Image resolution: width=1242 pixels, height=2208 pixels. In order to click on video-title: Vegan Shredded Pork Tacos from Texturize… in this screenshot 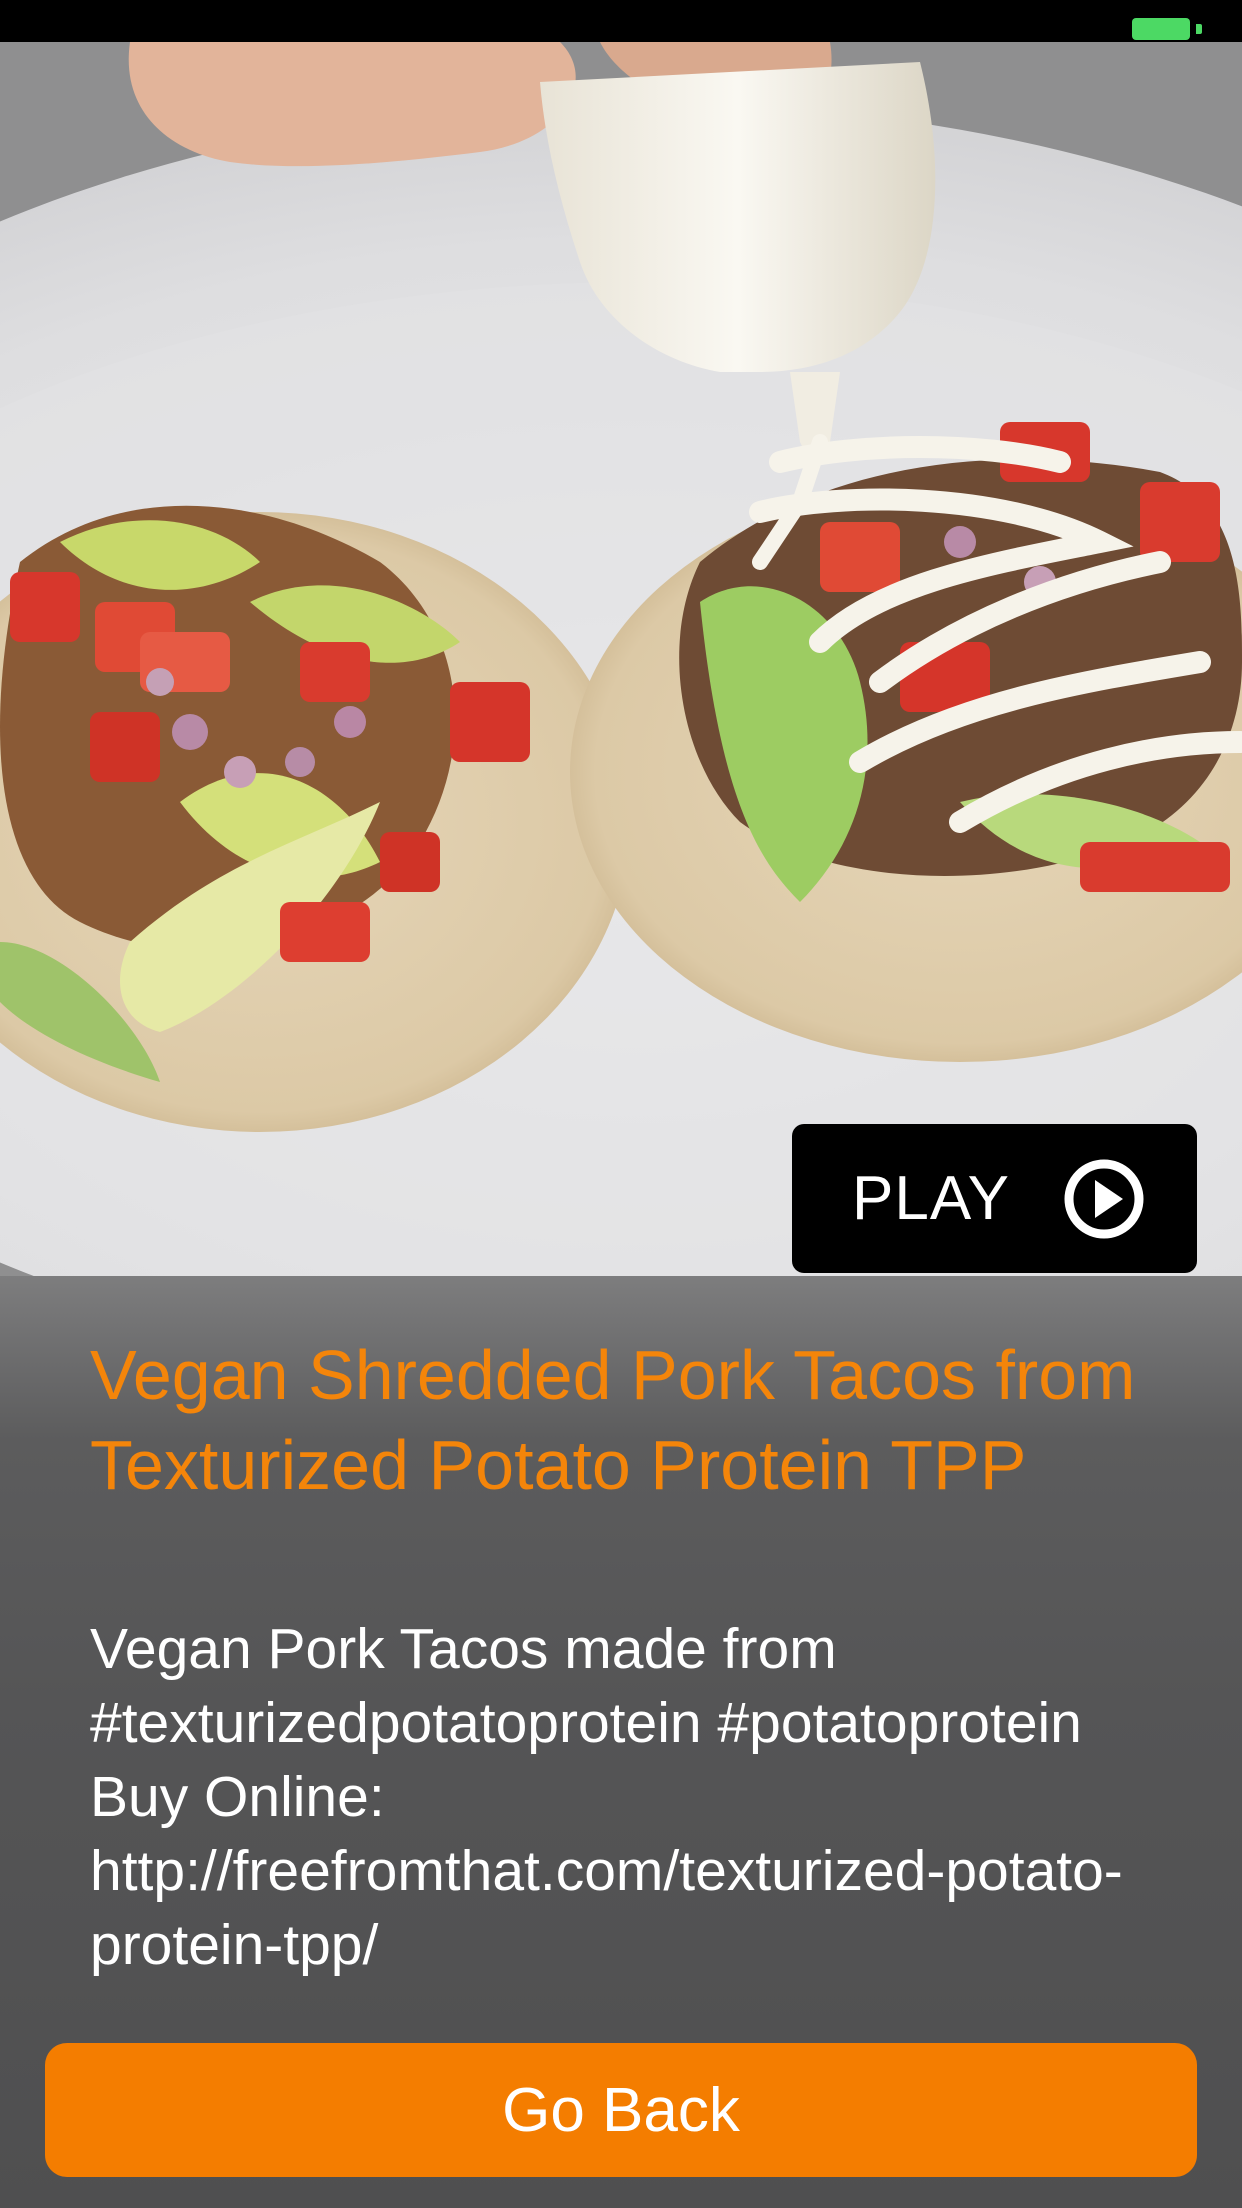, I will do `click(613, 1420)`.